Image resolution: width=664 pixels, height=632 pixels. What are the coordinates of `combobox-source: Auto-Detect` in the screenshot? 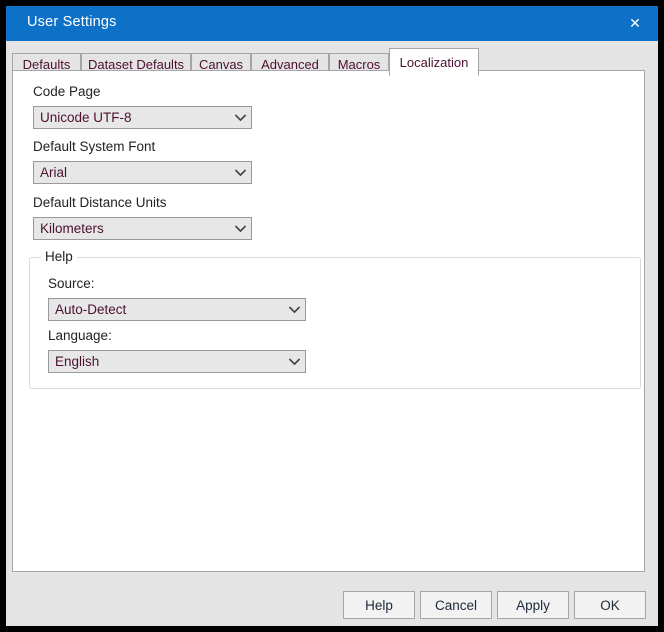 It's located at (177, 309).